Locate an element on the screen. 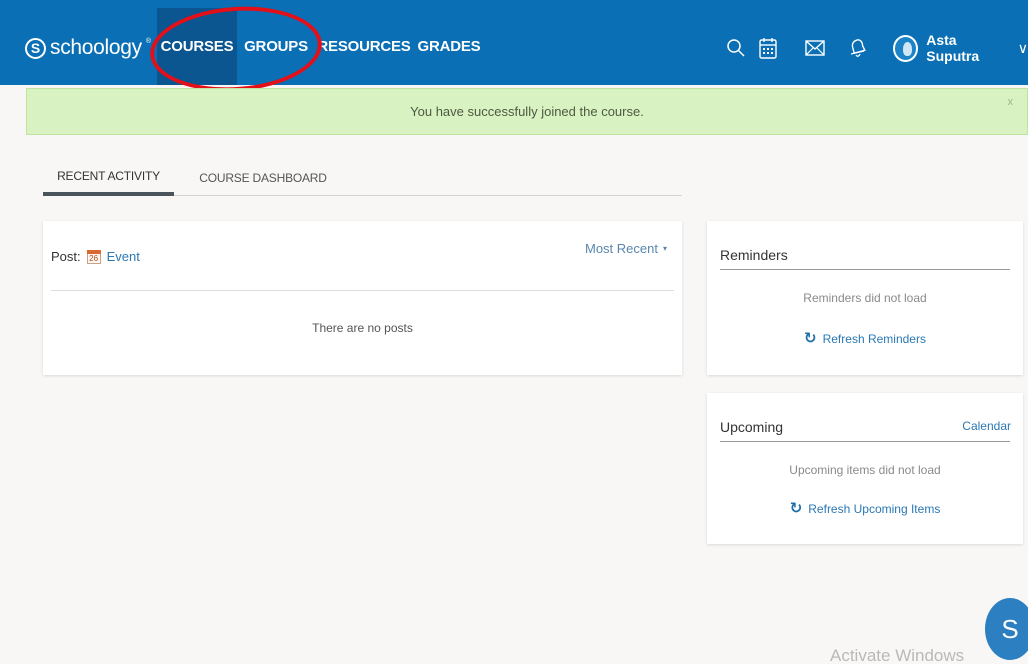  upcoming-title: Upcoming is located at coordinates (752, 427).